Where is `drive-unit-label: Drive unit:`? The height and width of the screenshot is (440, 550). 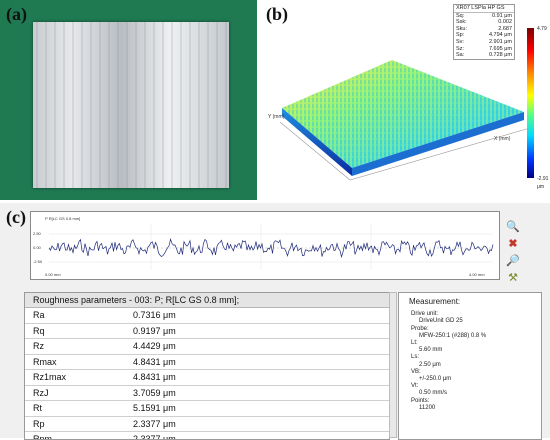 drive-unit-label: Drive unit: is located at coordinates (425, 314).